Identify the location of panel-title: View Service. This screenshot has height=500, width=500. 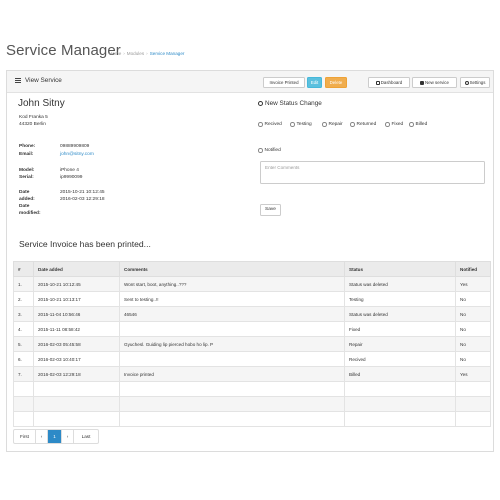
(38, 80).